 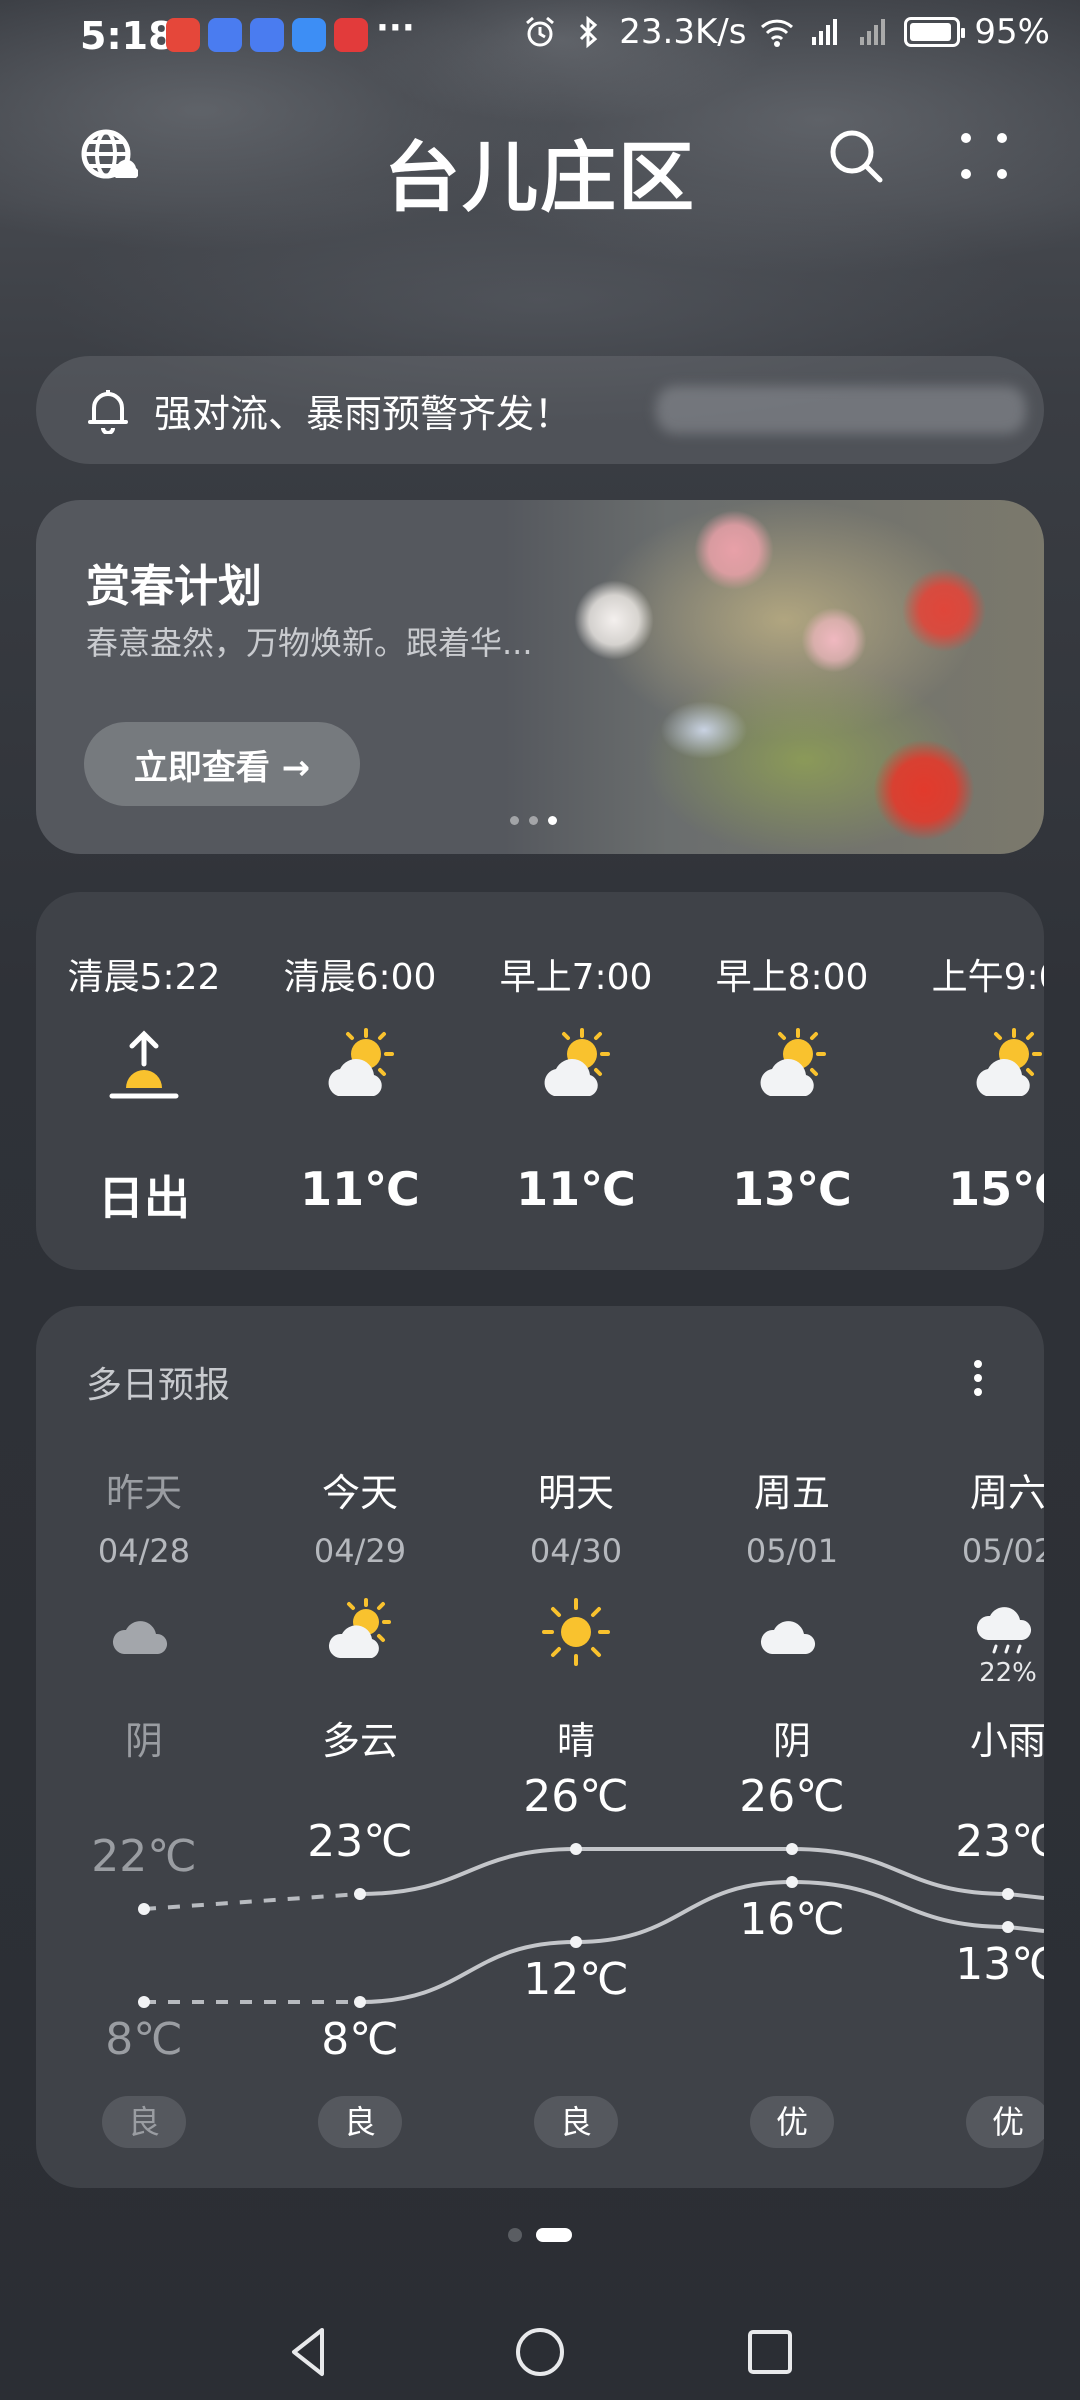 I want to click on page-dot, so click(x=515, y=2235).